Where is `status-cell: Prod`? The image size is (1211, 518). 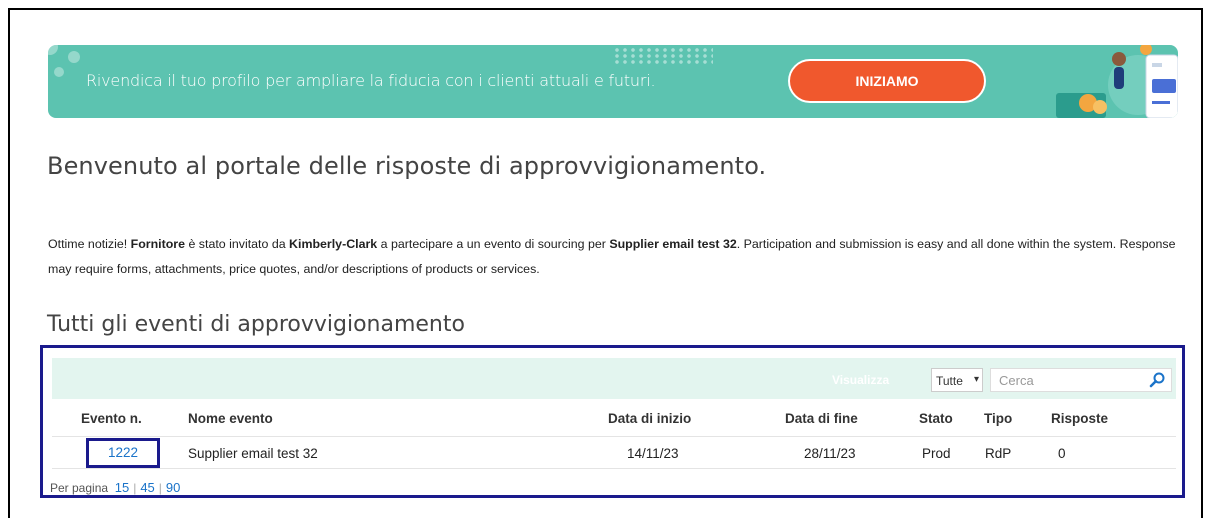 status-cell: Prod is located at coordinates (936, 453).